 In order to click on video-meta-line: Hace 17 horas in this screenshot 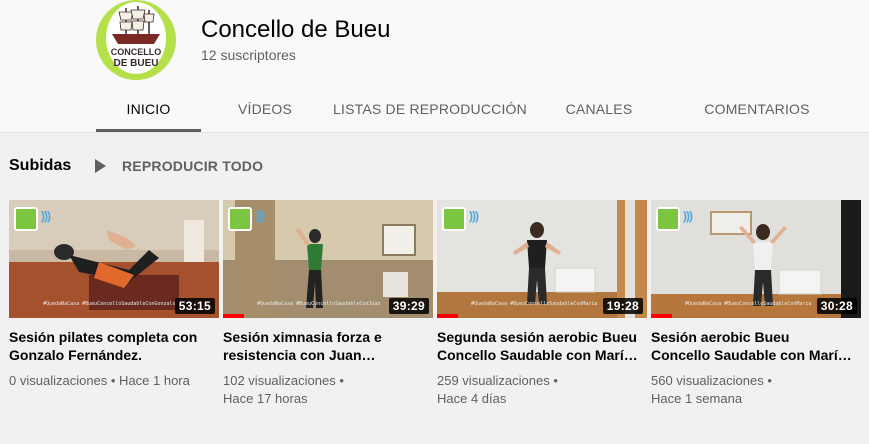, I will do `click(265, 398)`.